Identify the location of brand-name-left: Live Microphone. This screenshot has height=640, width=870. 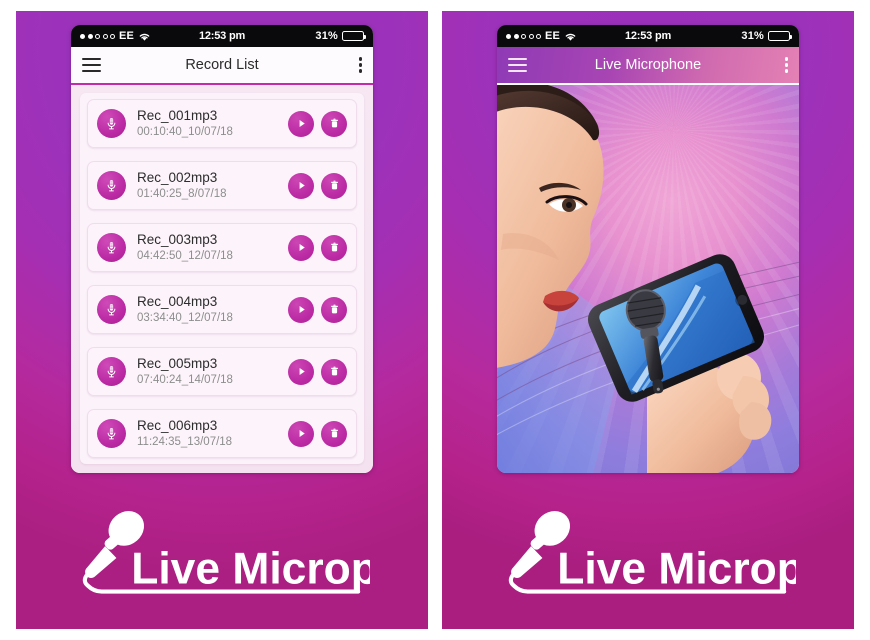
(250, 569).